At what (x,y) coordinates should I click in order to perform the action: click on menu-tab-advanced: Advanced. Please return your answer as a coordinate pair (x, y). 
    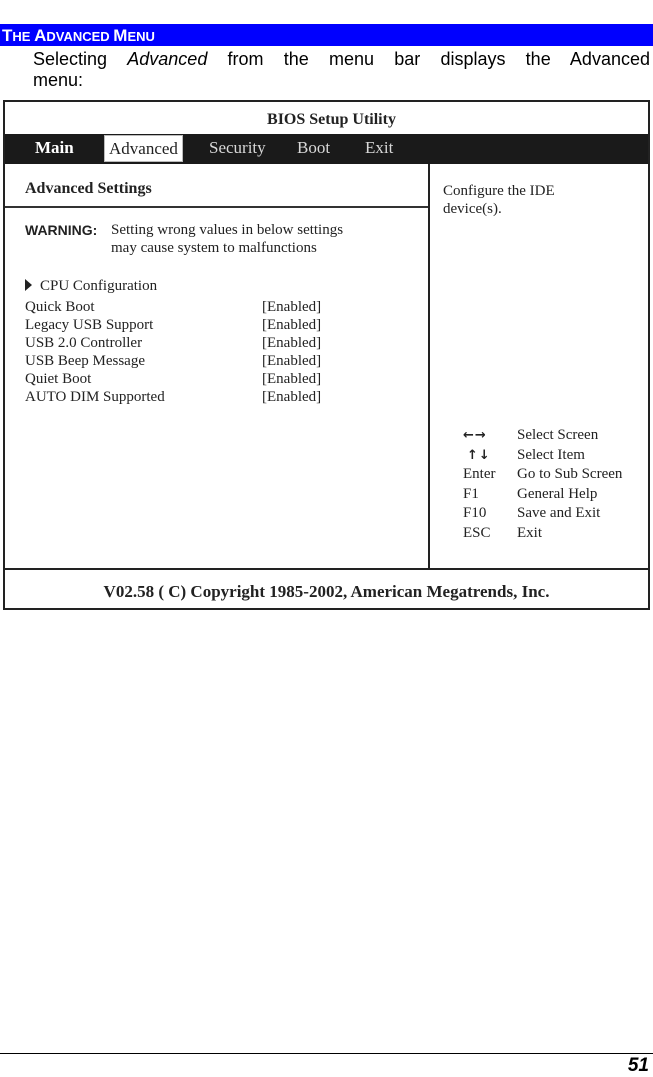
    Looking at the image, I should click on (143, 148).